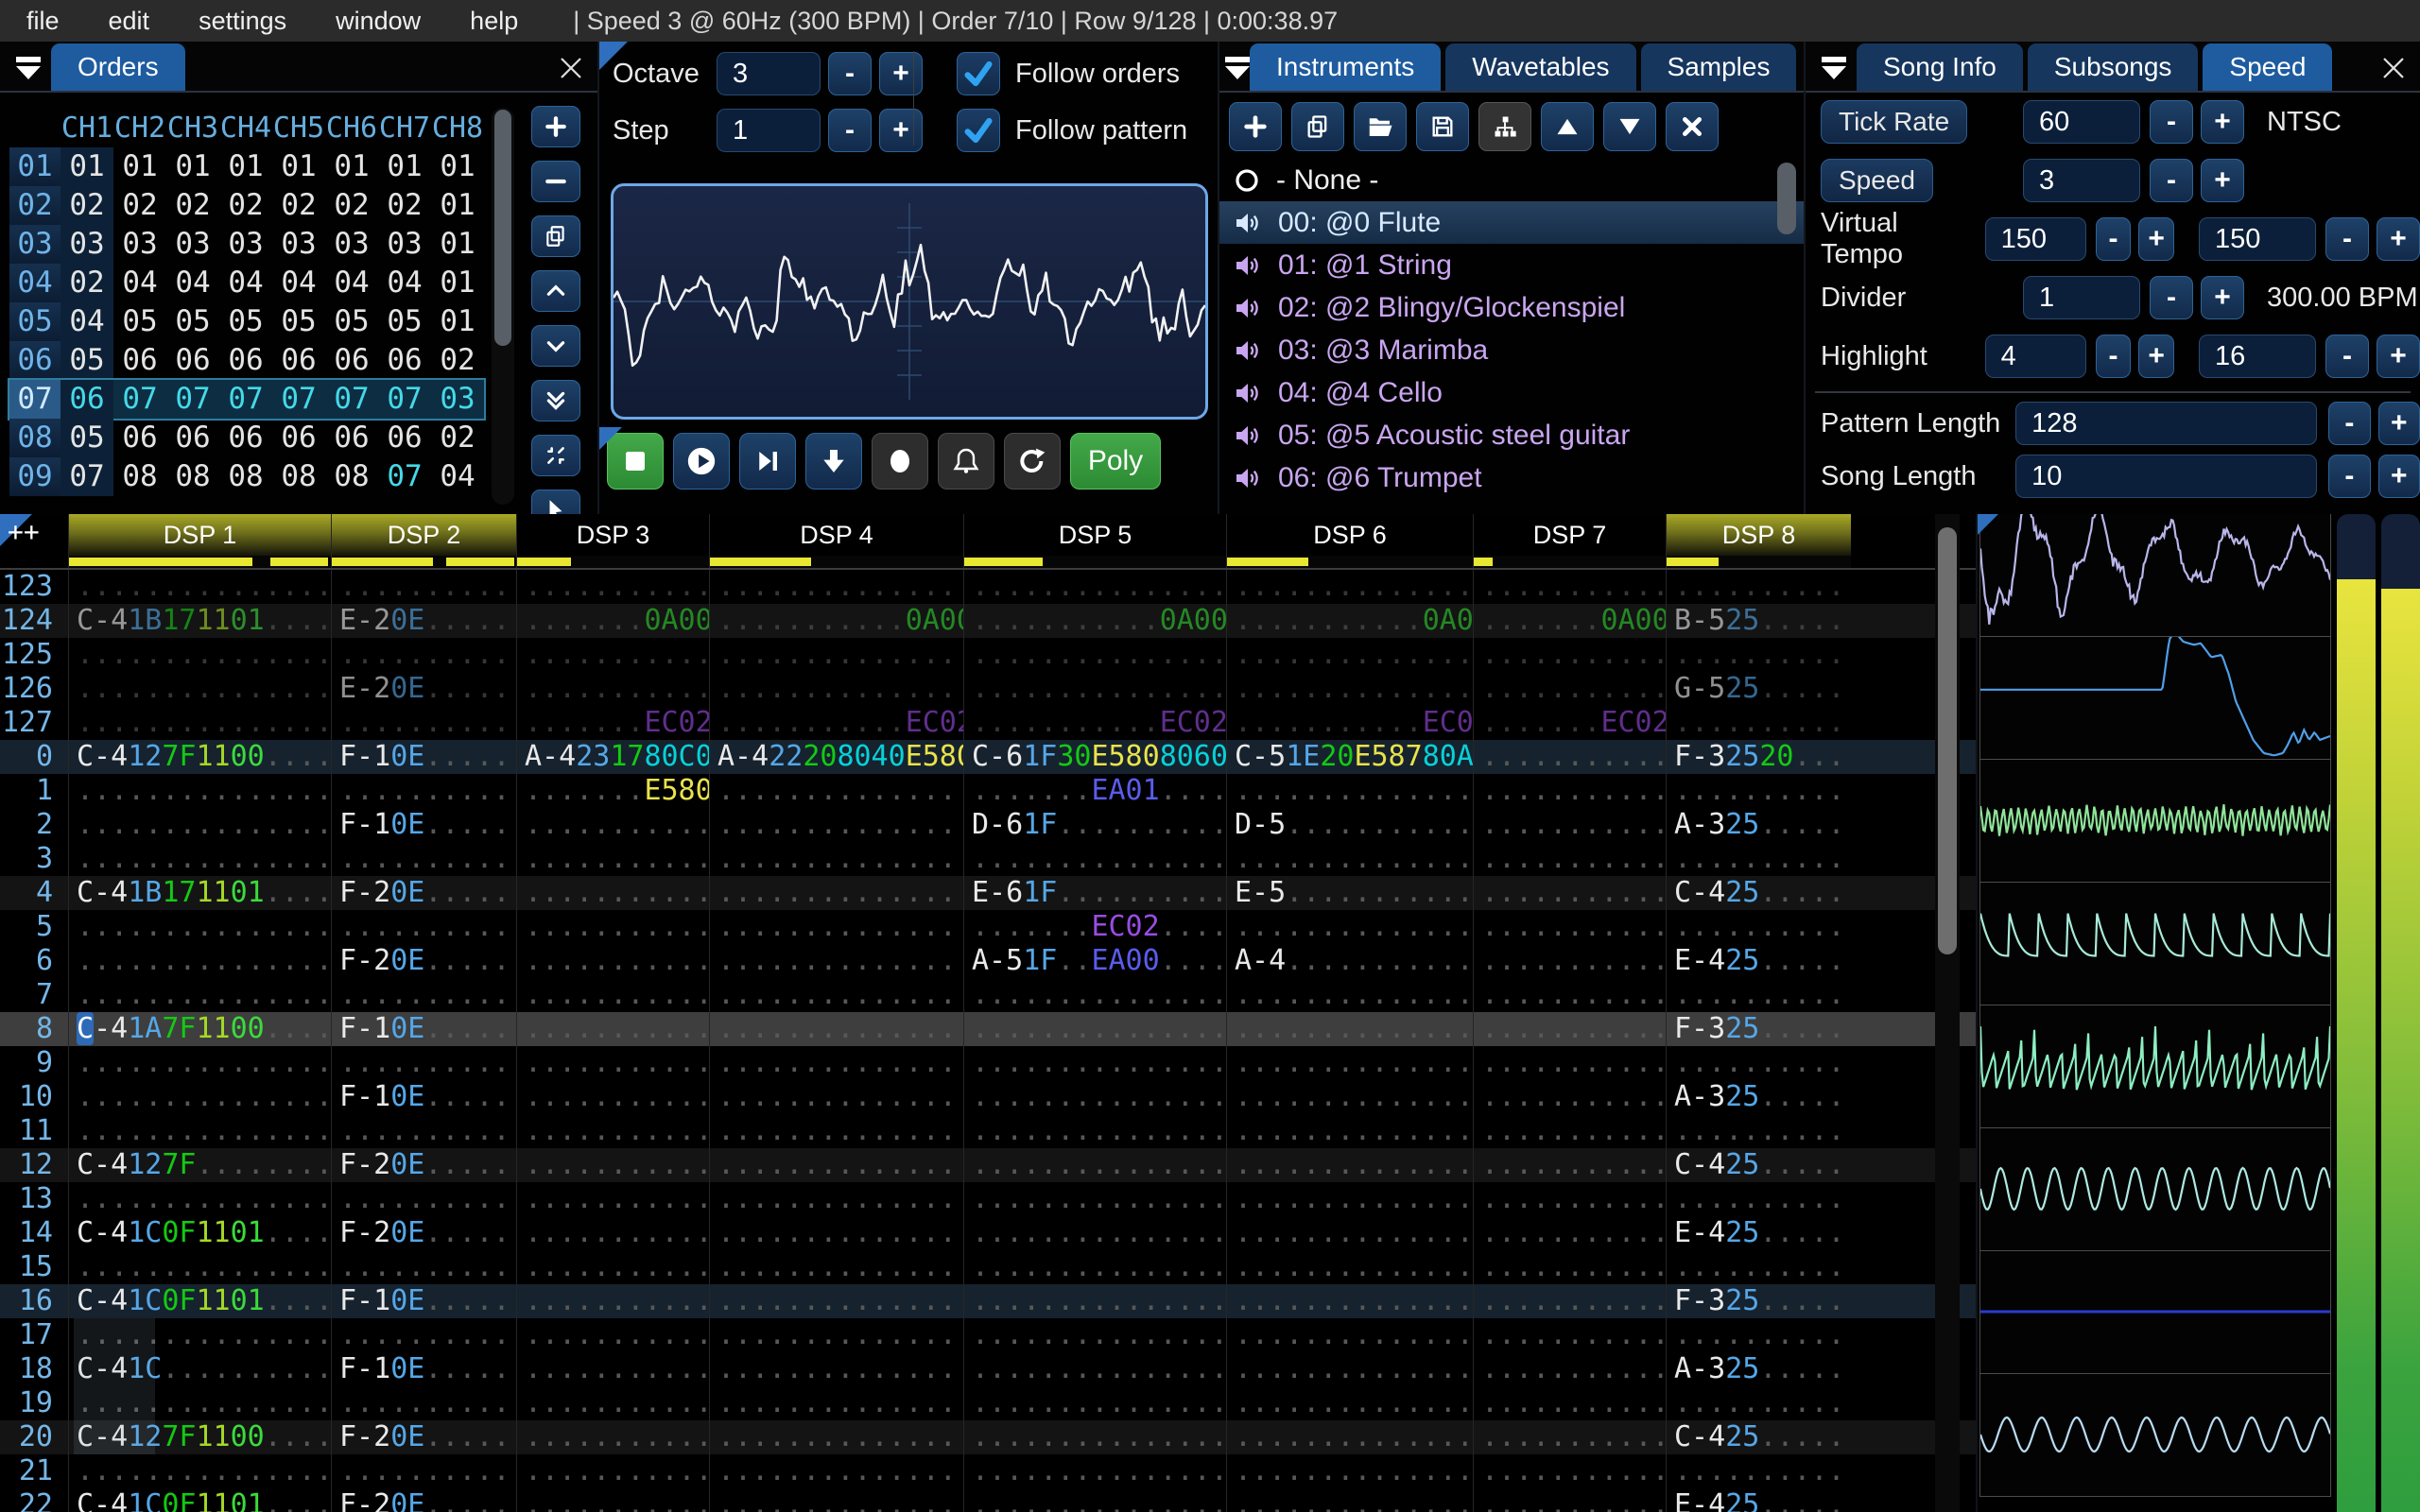 Image resolution: width=2420 pixels, height=1512 pixels. What do you see at coordinates (1567, 126) in the screenshot?
I see `instrument-up-button` at bounding box center [1567, 126].